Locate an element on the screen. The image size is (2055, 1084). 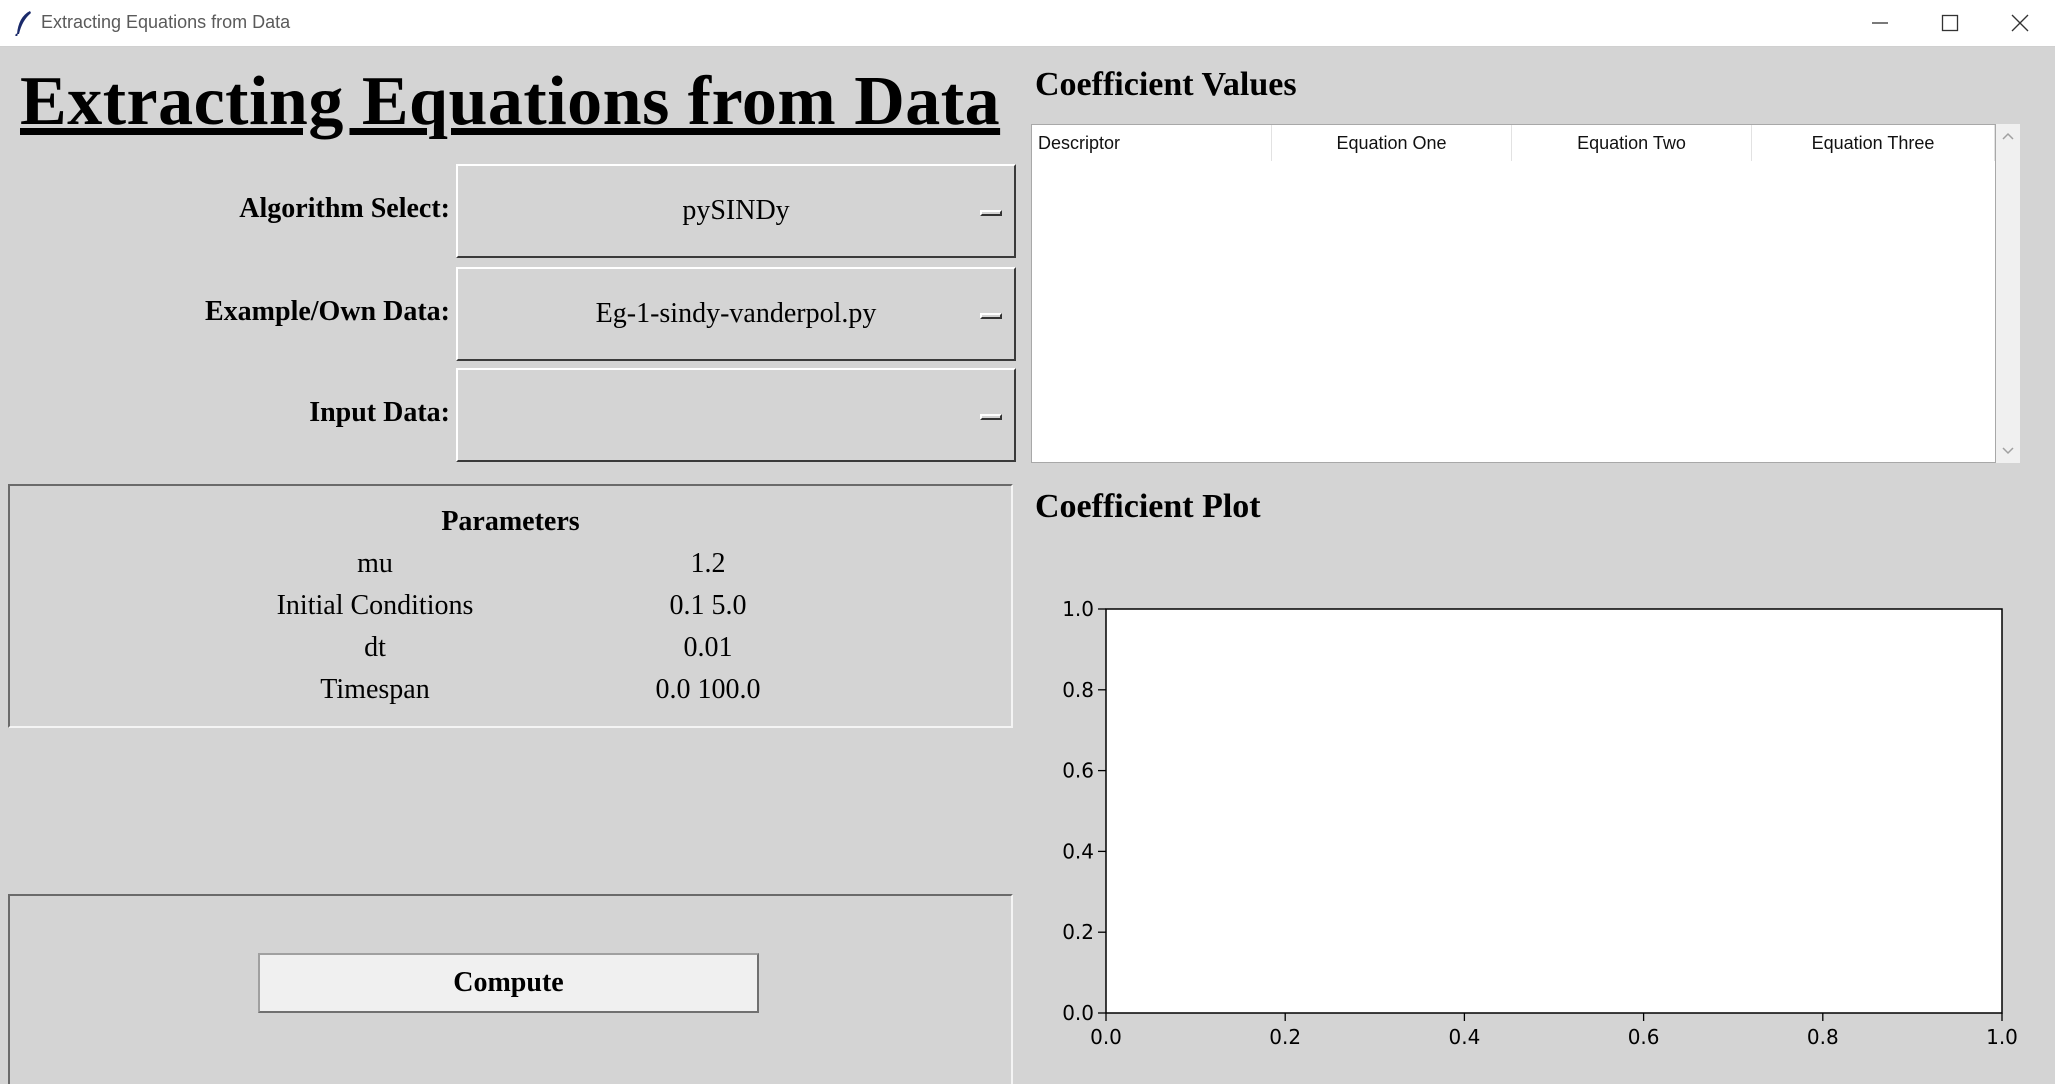
column-header-equation-three: Equation Three is located at coordinates (1873, 143).